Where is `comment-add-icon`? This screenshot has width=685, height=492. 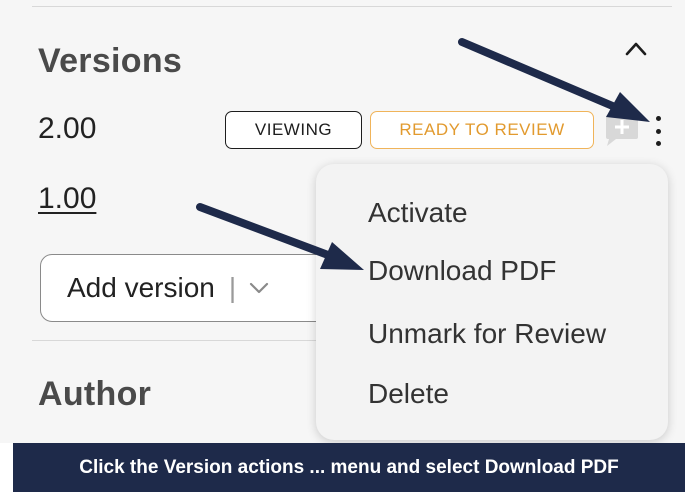 comment-add-icon is located at coordinates (622, 130).